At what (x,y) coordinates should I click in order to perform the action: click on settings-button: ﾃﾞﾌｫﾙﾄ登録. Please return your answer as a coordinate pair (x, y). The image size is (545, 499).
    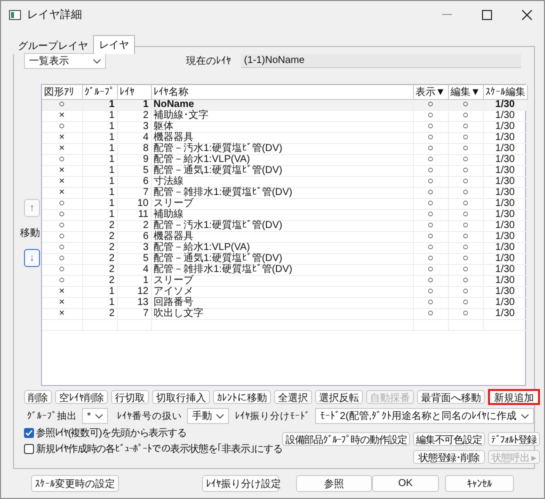
    Looking at the image, I should click on (514, 439).